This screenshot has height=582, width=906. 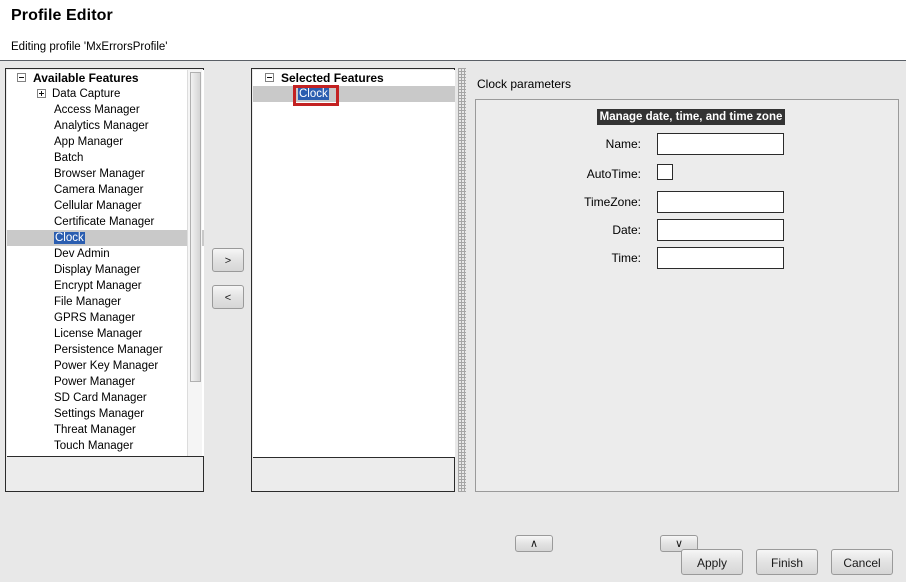 I want to click on list-item-label: GPRS Manager, so click(x=95, y=318).